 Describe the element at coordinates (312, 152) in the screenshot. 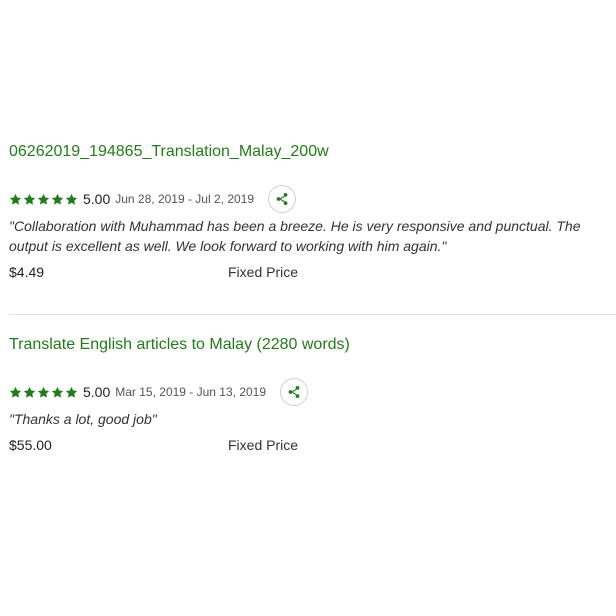

I see `job-title-link: 06262019_194865_Translation_Malay_200w` at that location.